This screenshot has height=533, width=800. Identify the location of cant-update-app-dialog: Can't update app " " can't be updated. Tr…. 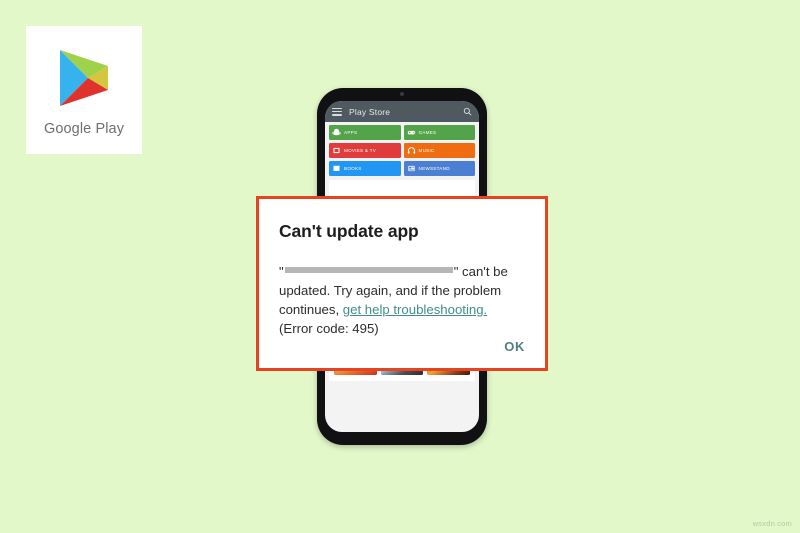
(402, 283).